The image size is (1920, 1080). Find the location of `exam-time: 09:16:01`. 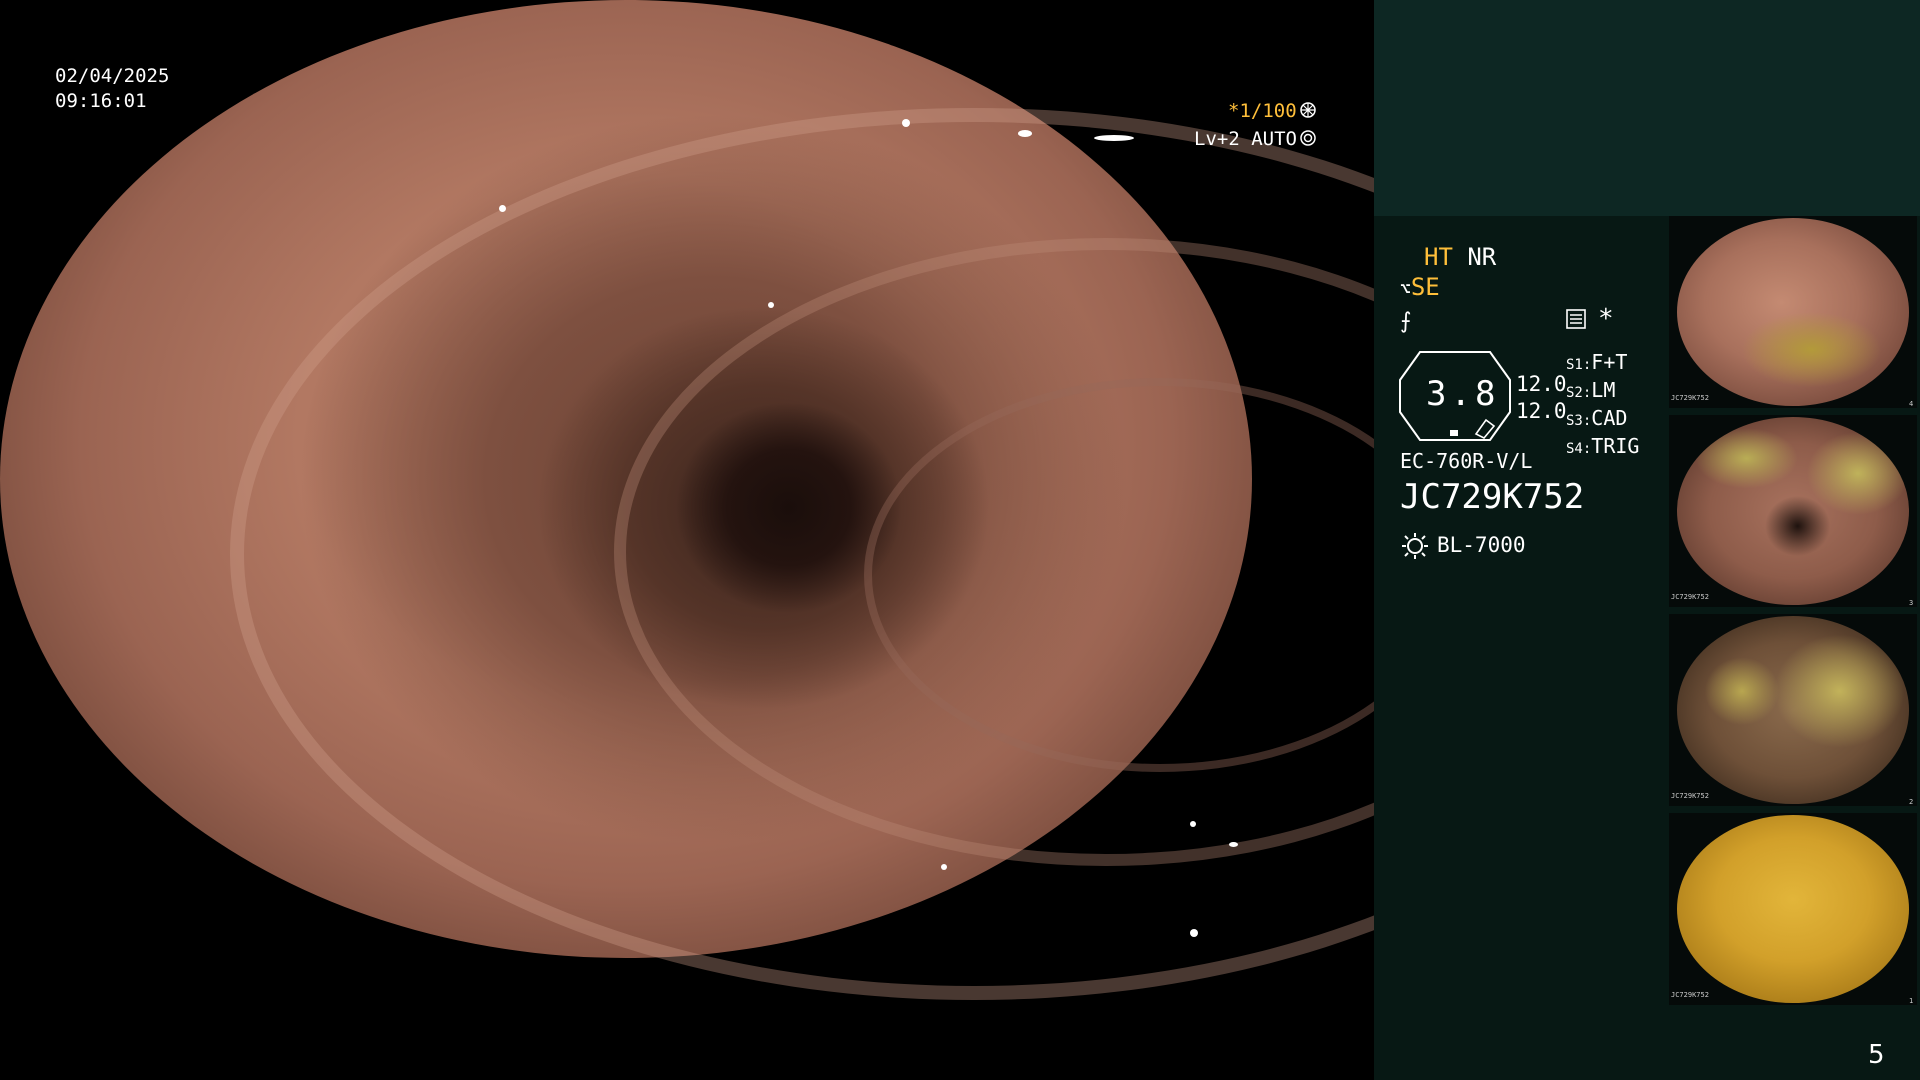

exam-time: 09:16:01 is located at coordinates (101, 101).